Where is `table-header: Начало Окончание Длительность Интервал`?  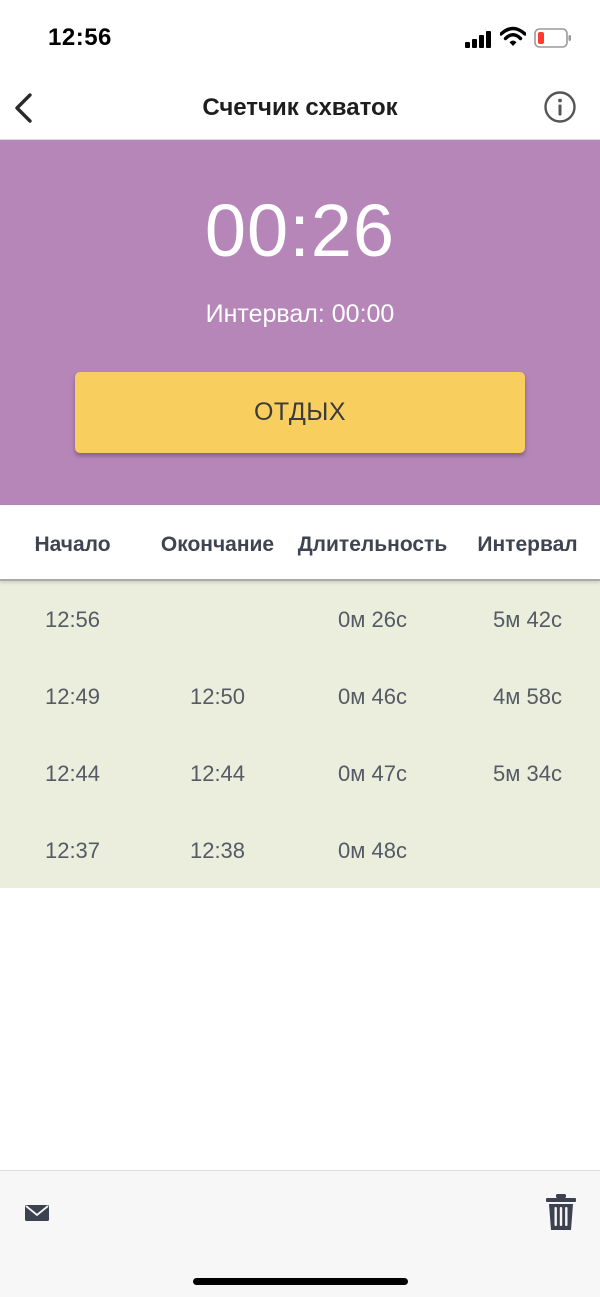
table-header: Начало Окончание Длительность Интервал is located at coordinates (300, 543).